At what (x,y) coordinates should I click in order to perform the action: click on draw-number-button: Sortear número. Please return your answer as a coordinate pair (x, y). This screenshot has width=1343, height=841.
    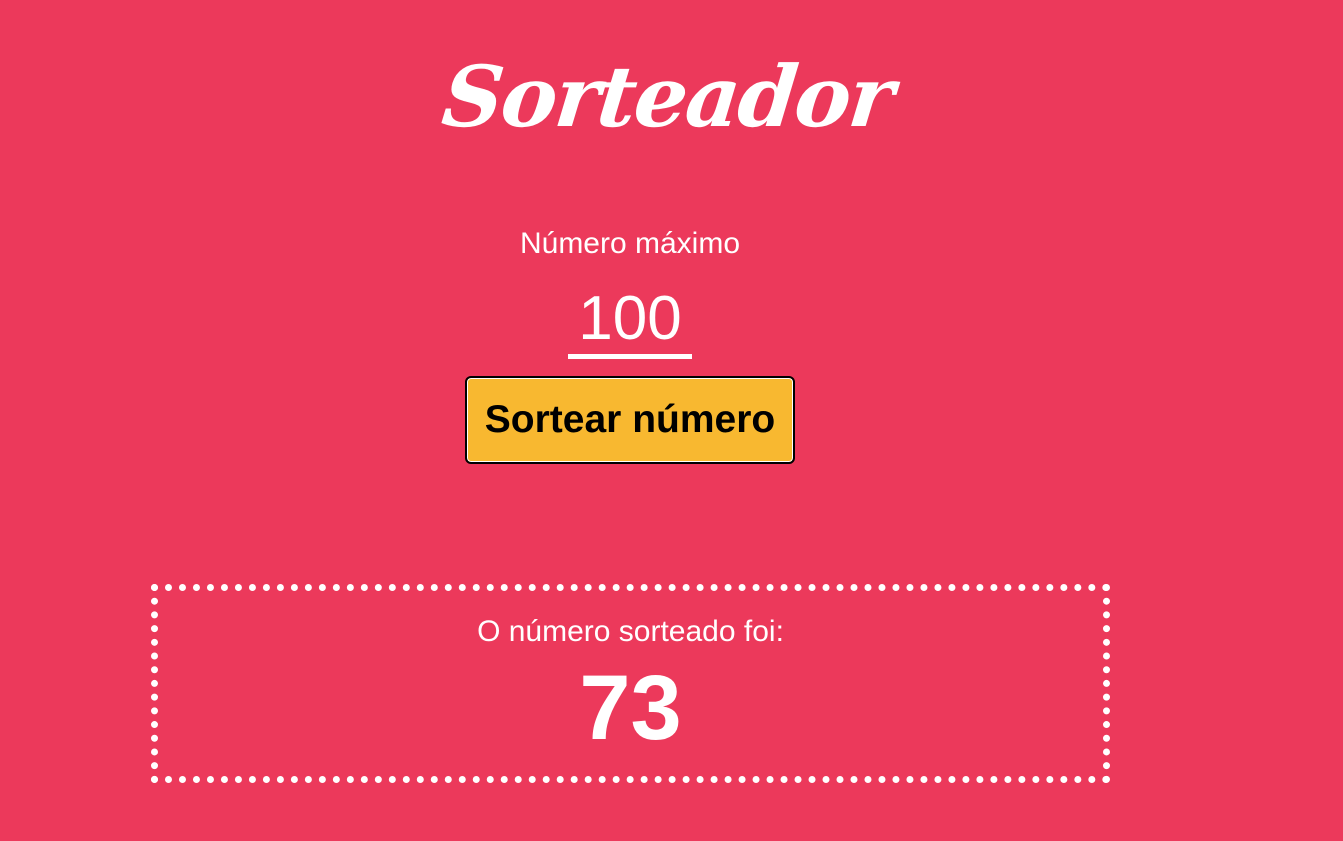
    Looking at the image, I should click on (630, 420).